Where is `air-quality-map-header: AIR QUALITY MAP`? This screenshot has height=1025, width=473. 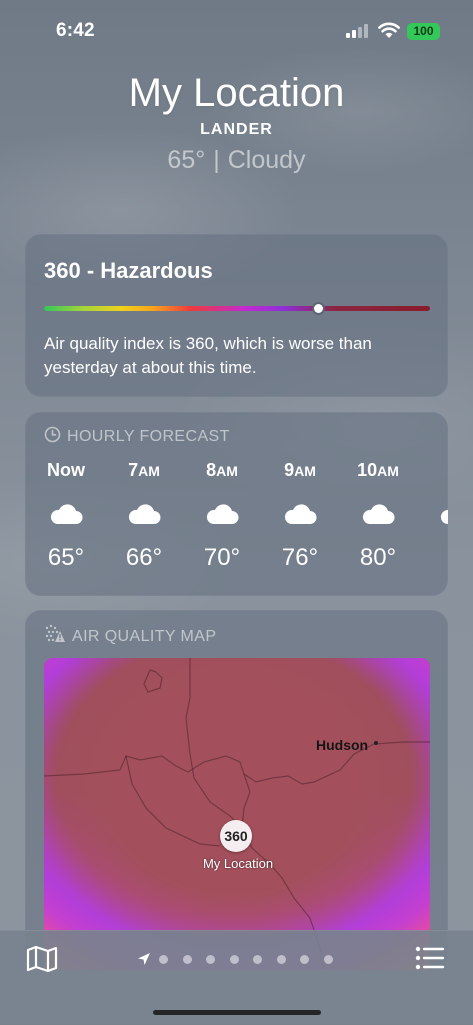 air-quality-map-header: AIR QUALITY MAP is located at coordinates (130, 636).